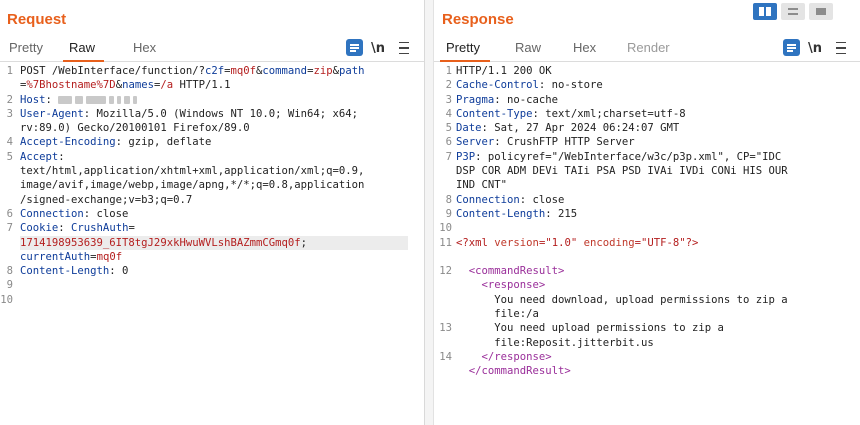 The width and height of the screenshot is (860, 425). What do you see at coordinates (513, 285) in the screenshot?
I see `code-token: <response>` at bounding box center [513, 285].